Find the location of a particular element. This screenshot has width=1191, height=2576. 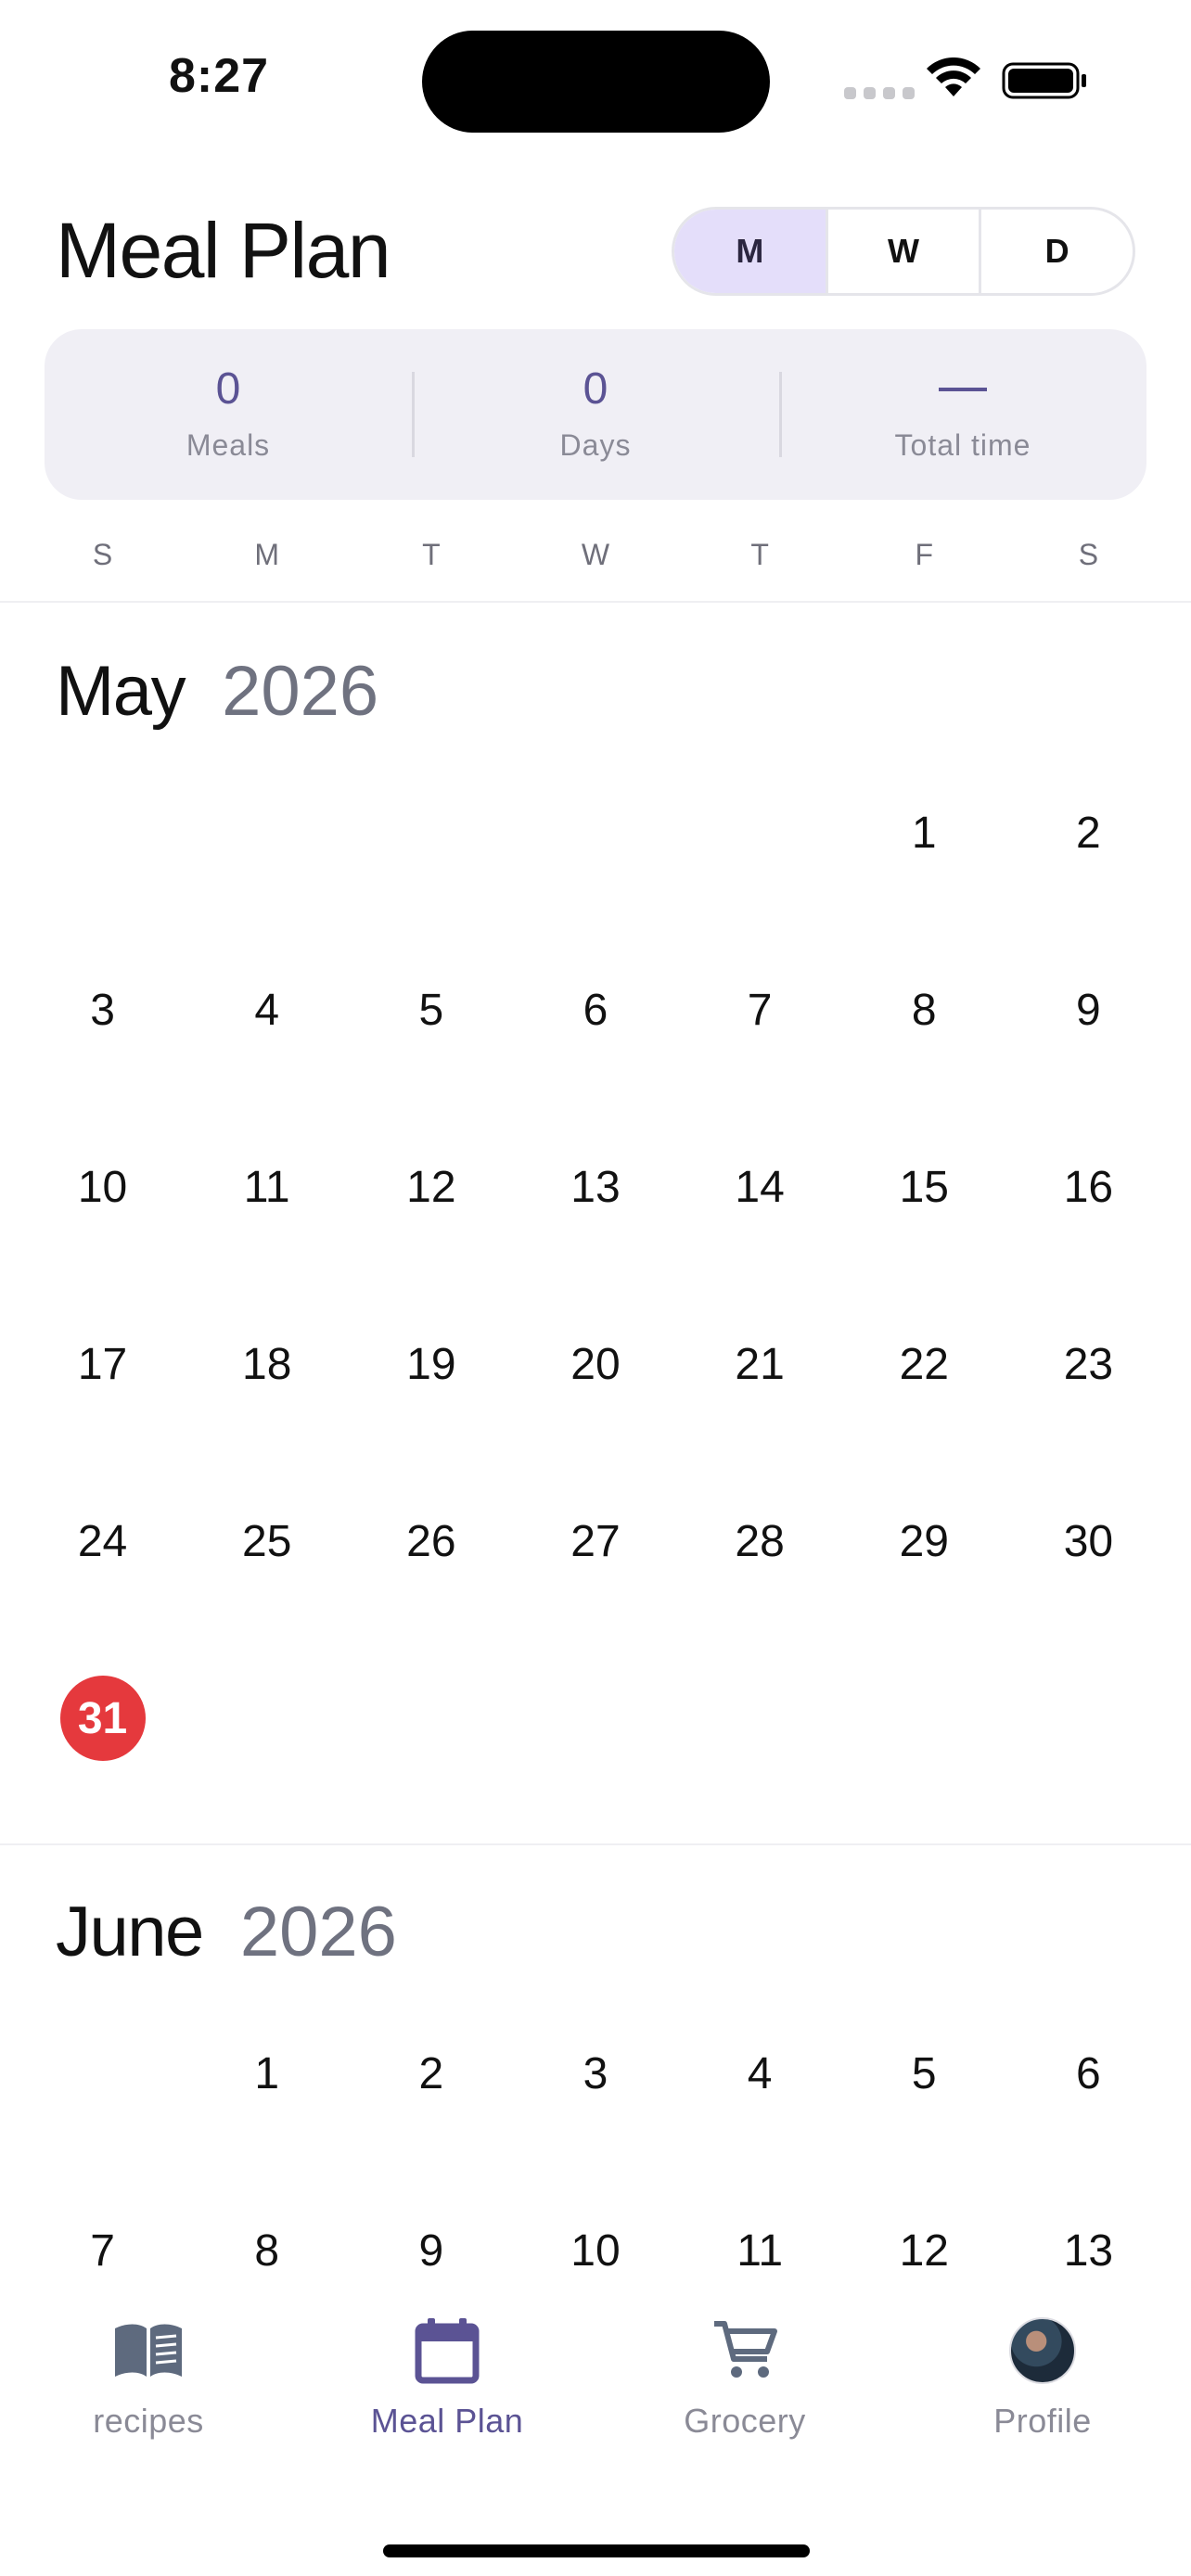

day-number: 24 is located at coordinates (102, 1541).